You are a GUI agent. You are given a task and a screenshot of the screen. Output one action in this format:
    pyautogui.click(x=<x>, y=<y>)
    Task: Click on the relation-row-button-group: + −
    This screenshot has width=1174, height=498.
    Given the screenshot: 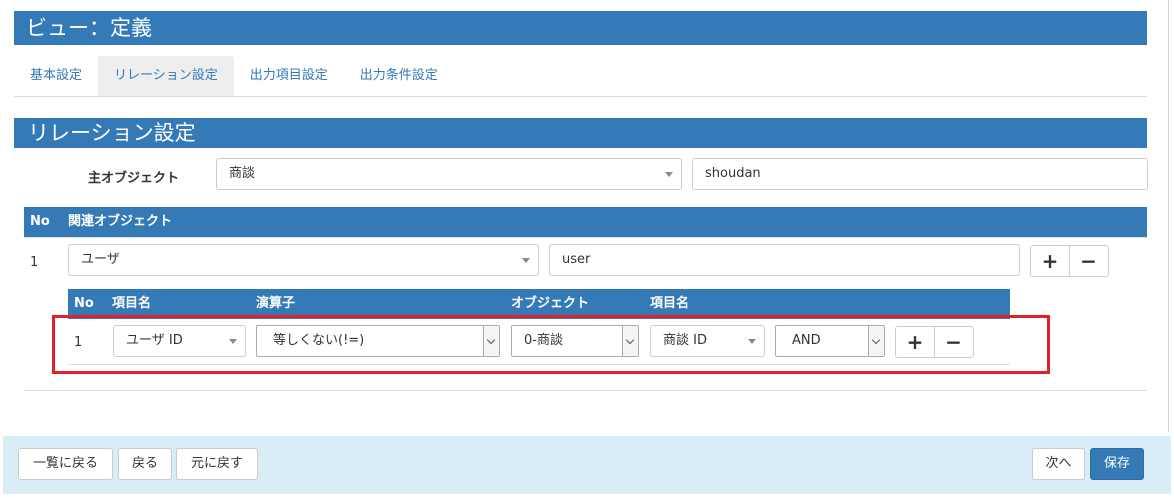 What is the action you would take?
    pyautogui.click(x=1069, y=261)
    